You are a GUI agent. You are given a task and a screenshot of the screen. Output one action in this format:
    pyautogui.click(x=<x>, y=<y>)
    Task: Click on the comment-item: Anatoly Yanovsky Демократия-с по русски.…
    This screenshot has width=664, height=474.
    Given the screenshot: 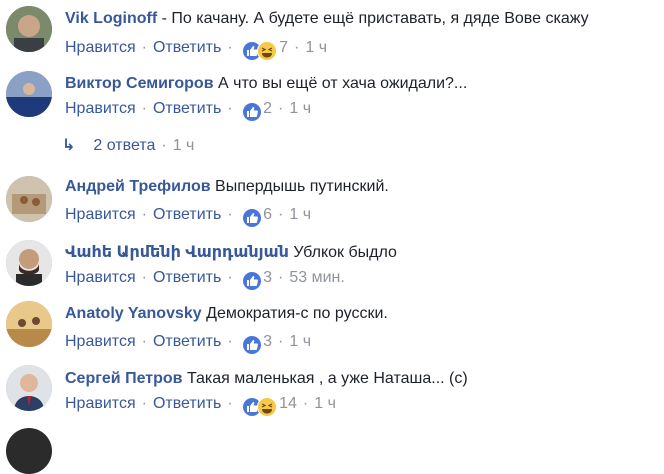 What is the action you would take?
    pyautogui.click(x=332, y=331)
    